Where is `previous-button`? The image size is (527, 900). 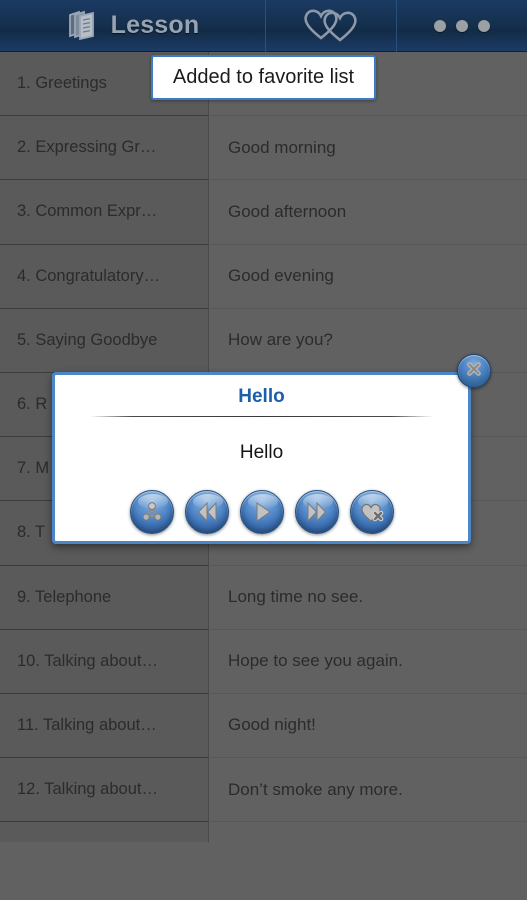
previous-button is located at coordinates (206, 512).